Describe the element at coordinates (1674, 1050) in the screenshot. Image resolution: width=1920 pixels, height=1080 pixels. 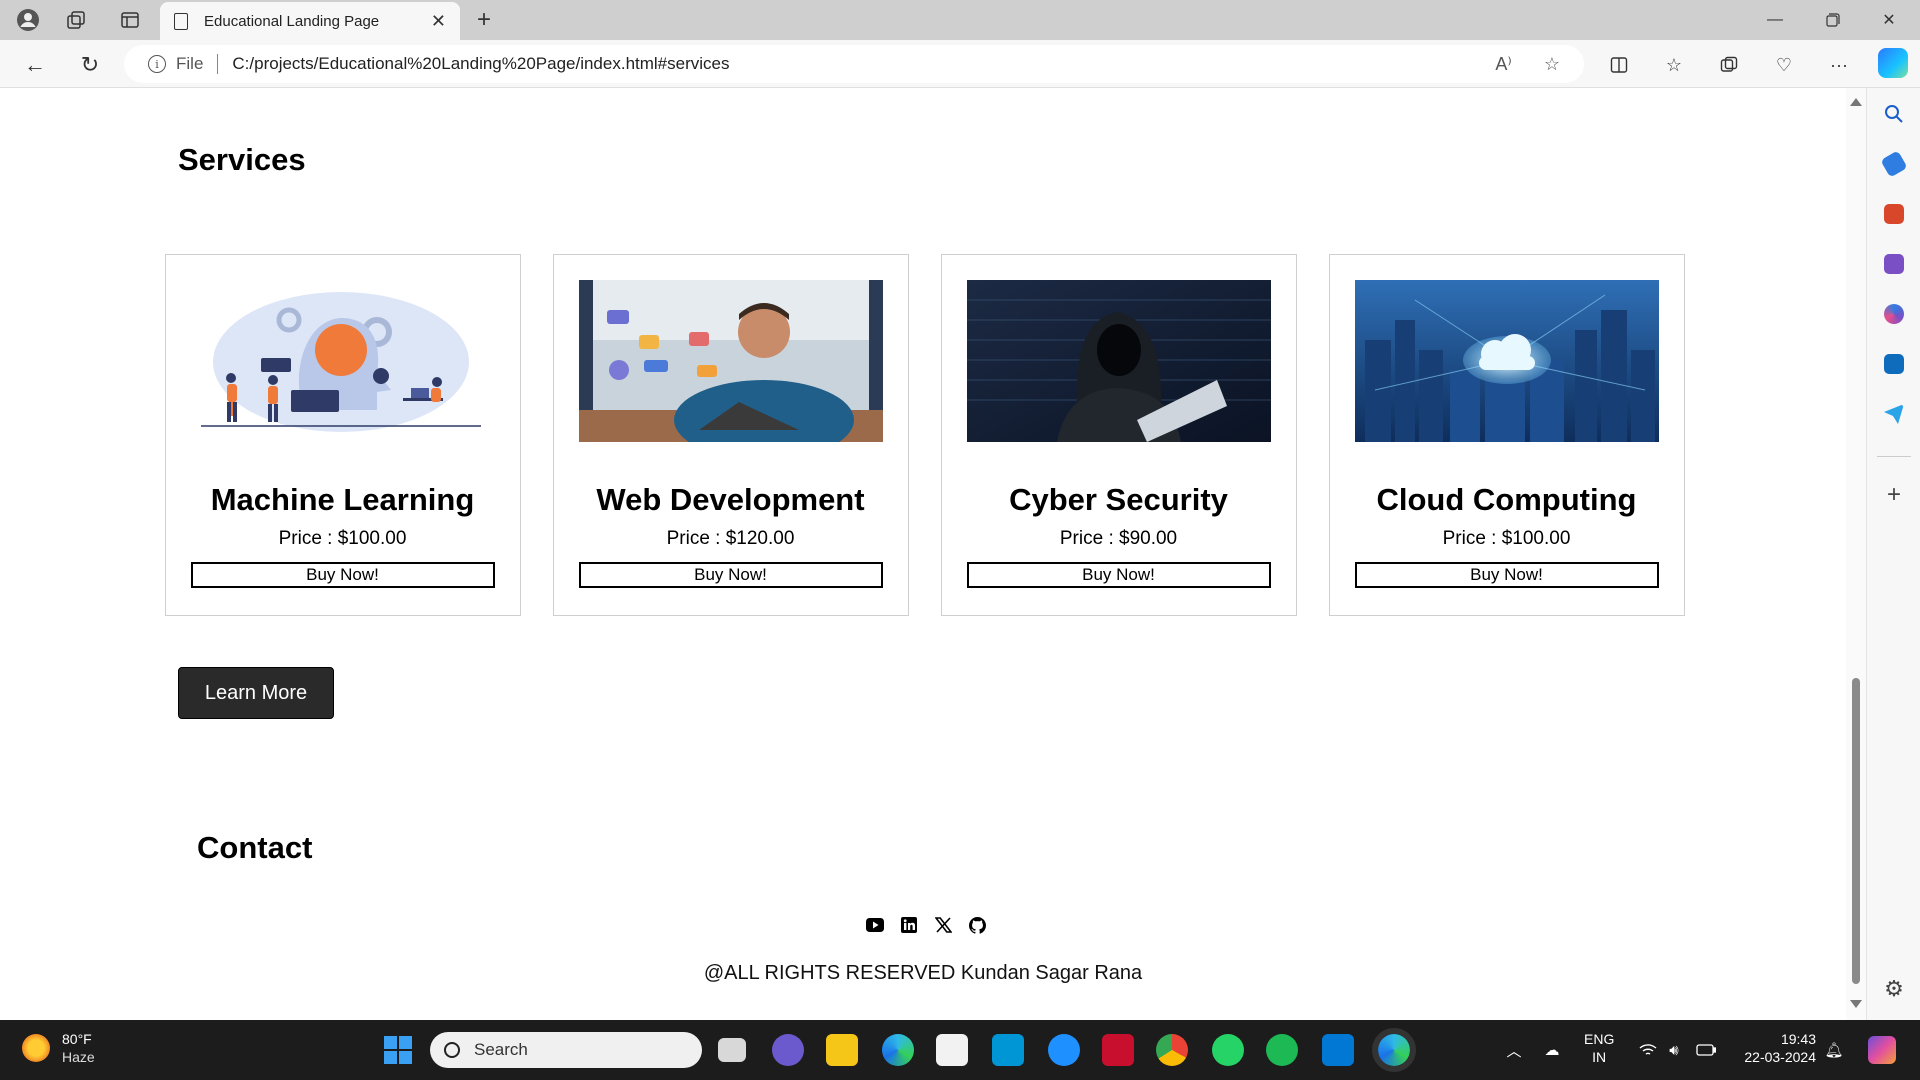
I see `volume-icon: 🔊︎` at that location.